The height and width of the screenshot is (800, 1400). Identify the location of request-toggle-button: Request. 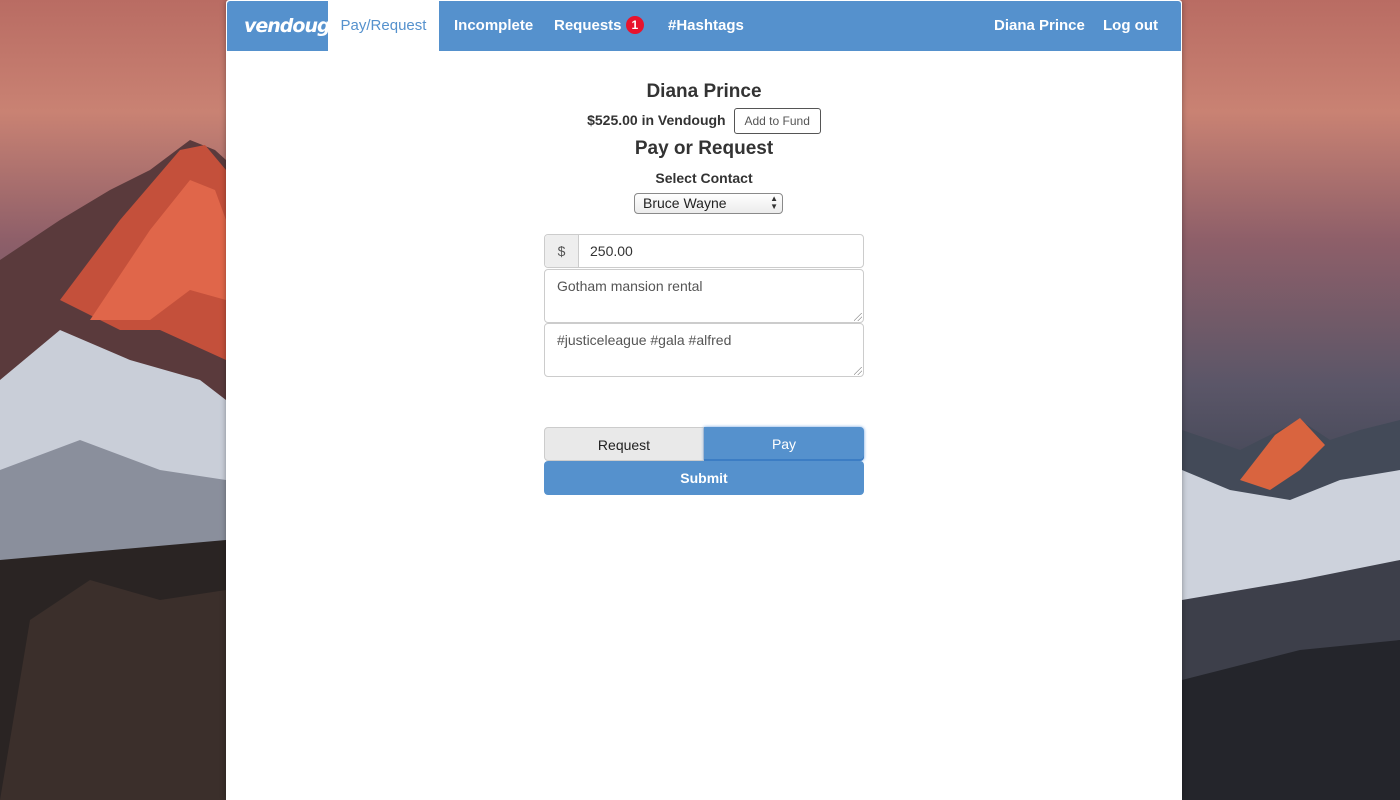
(624, 444).